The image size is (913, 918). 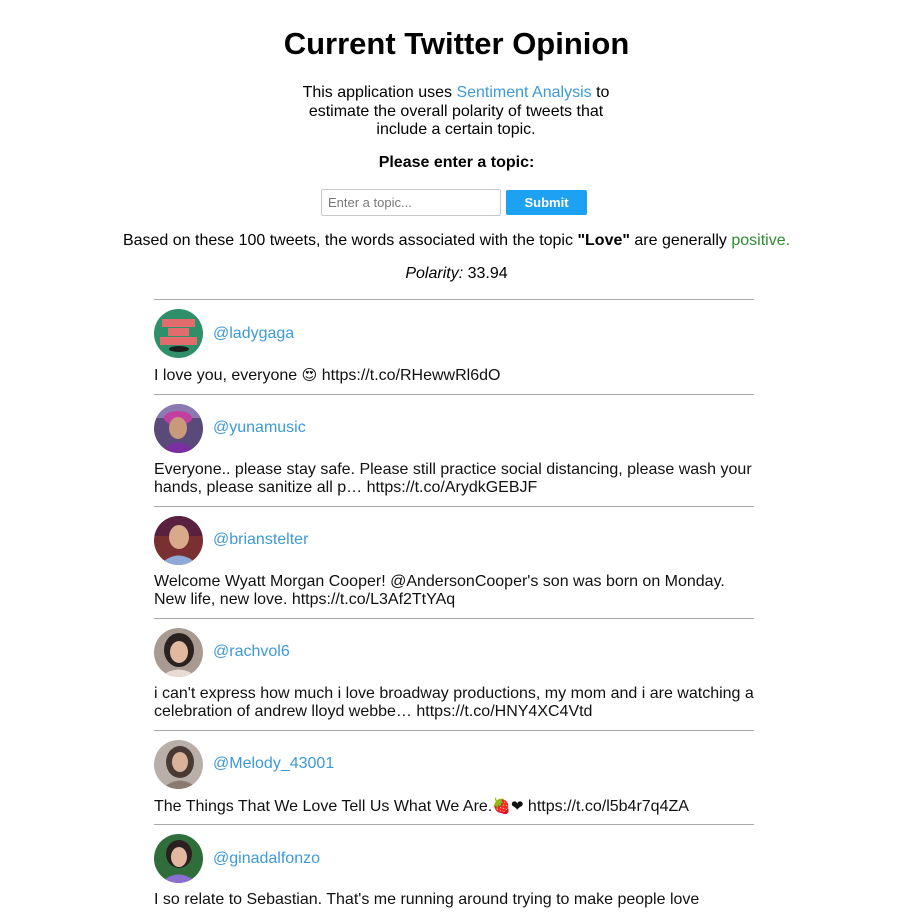 I want to click on ginadalfonzo-avatar, so click(x=178, y=858).